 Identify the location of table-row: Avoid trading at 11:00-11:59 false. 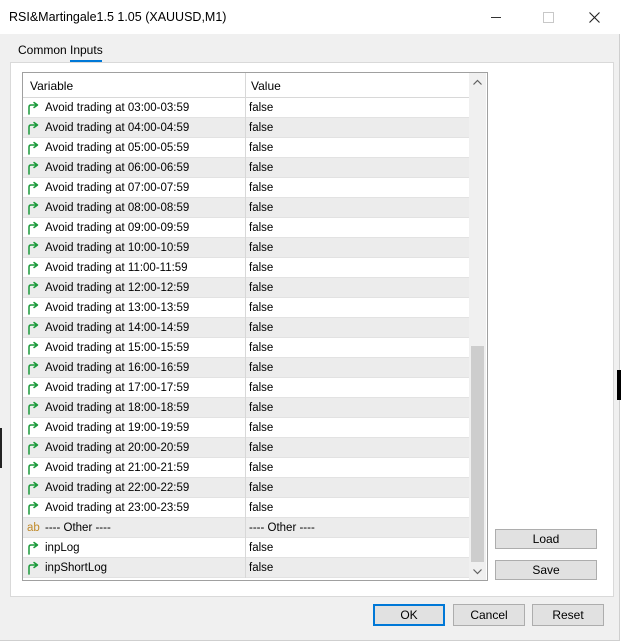
(246, 268).